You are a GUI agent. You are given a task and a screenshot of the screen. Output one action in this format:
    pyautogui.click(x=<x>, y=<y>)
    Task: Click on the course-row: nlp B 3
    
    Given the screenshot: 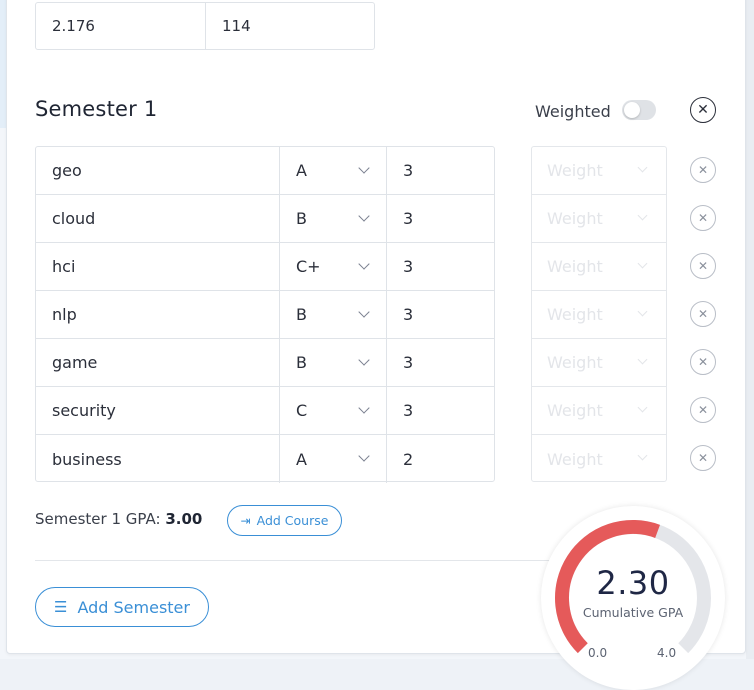 What is the action you would take?
    pyautogui.click(x=265, y=315)
    